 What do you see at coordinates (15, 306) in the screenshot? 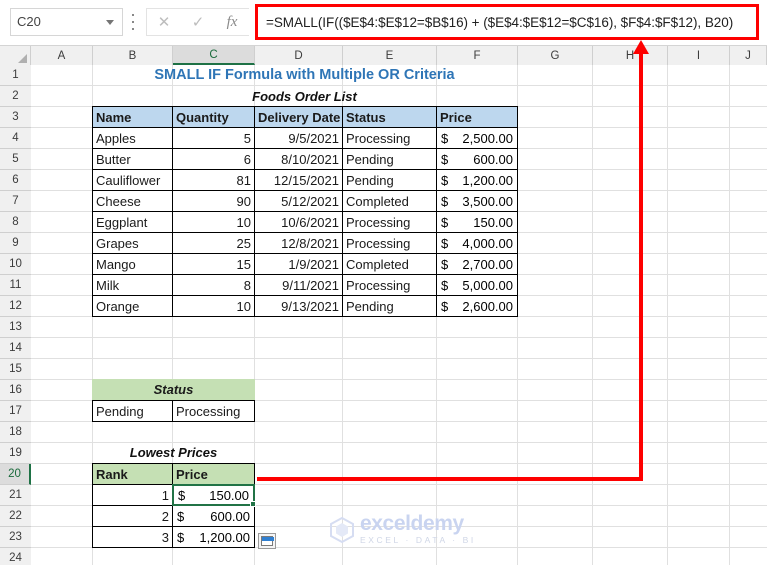
I see `row-header-12: 12` at bounding box center [15, 306].